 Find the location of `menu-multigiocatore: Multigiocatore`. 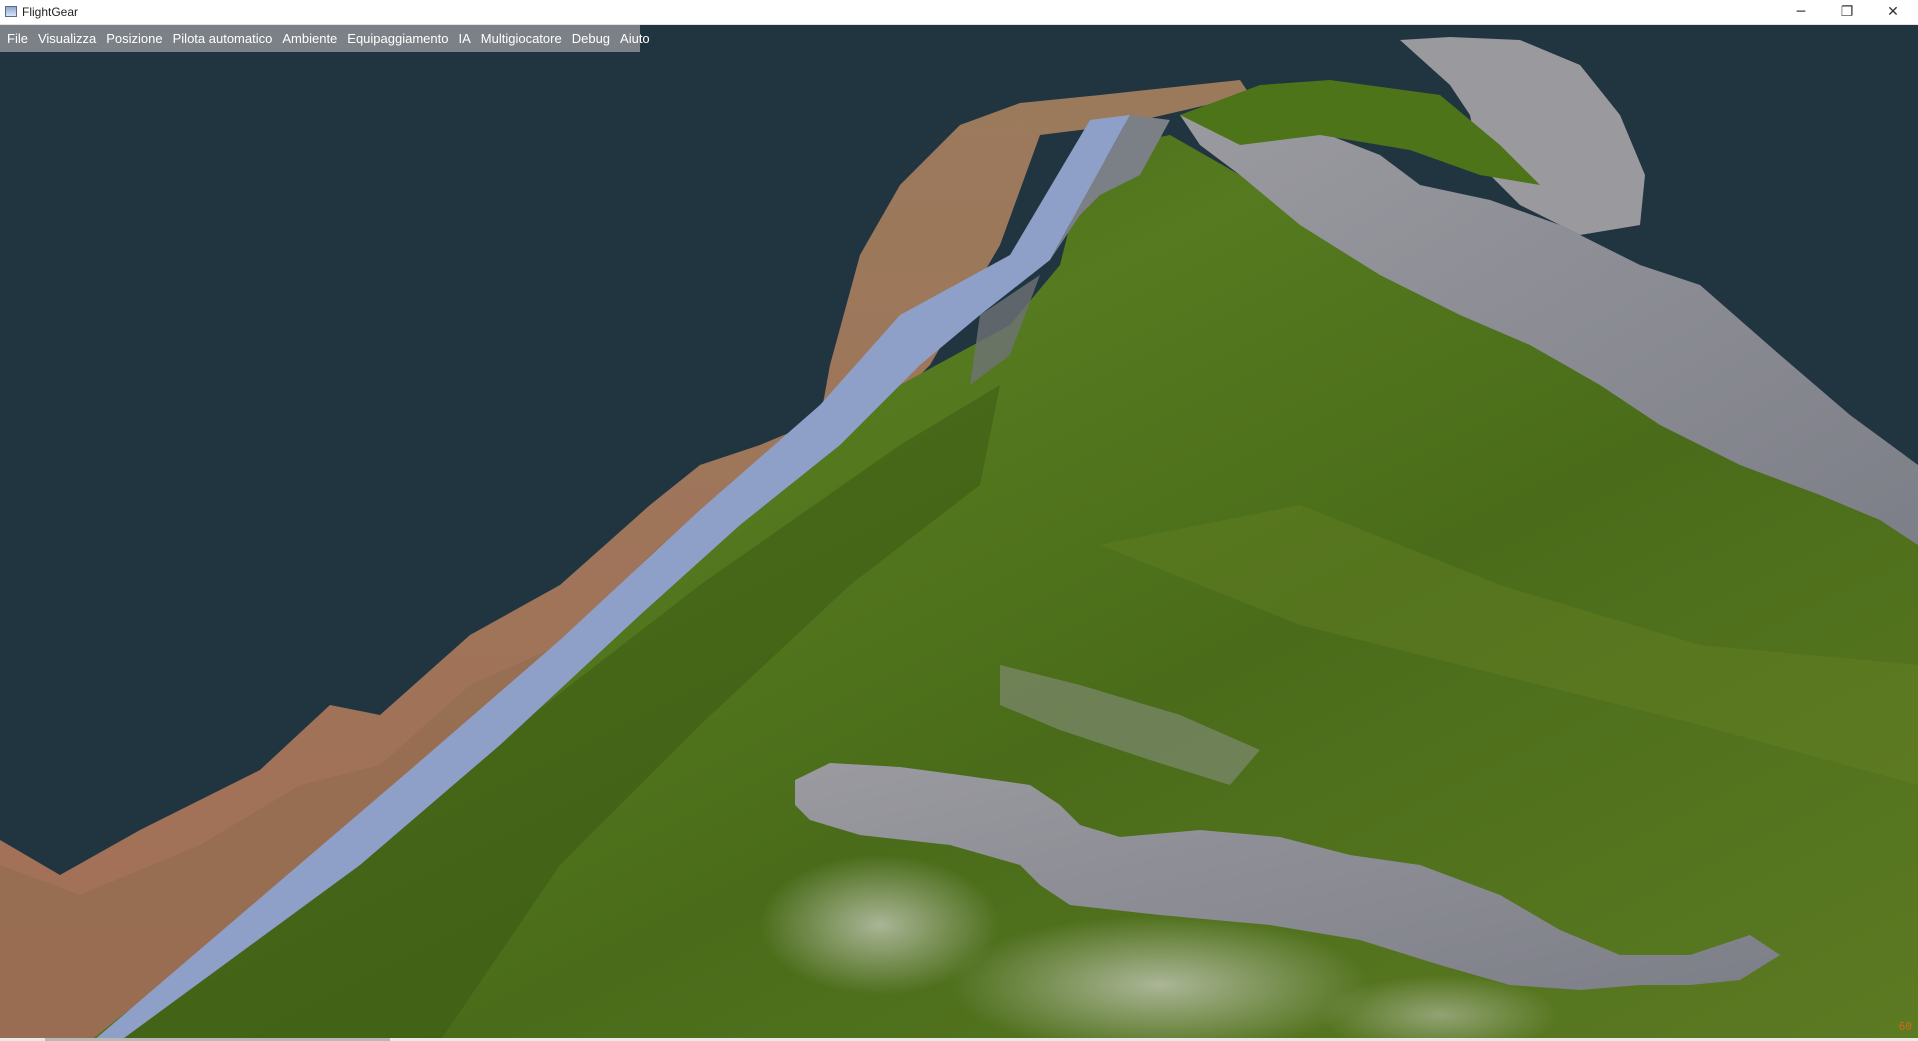

menu-multigiocatore: Multigiocatore is located at coordinates (521, 38).